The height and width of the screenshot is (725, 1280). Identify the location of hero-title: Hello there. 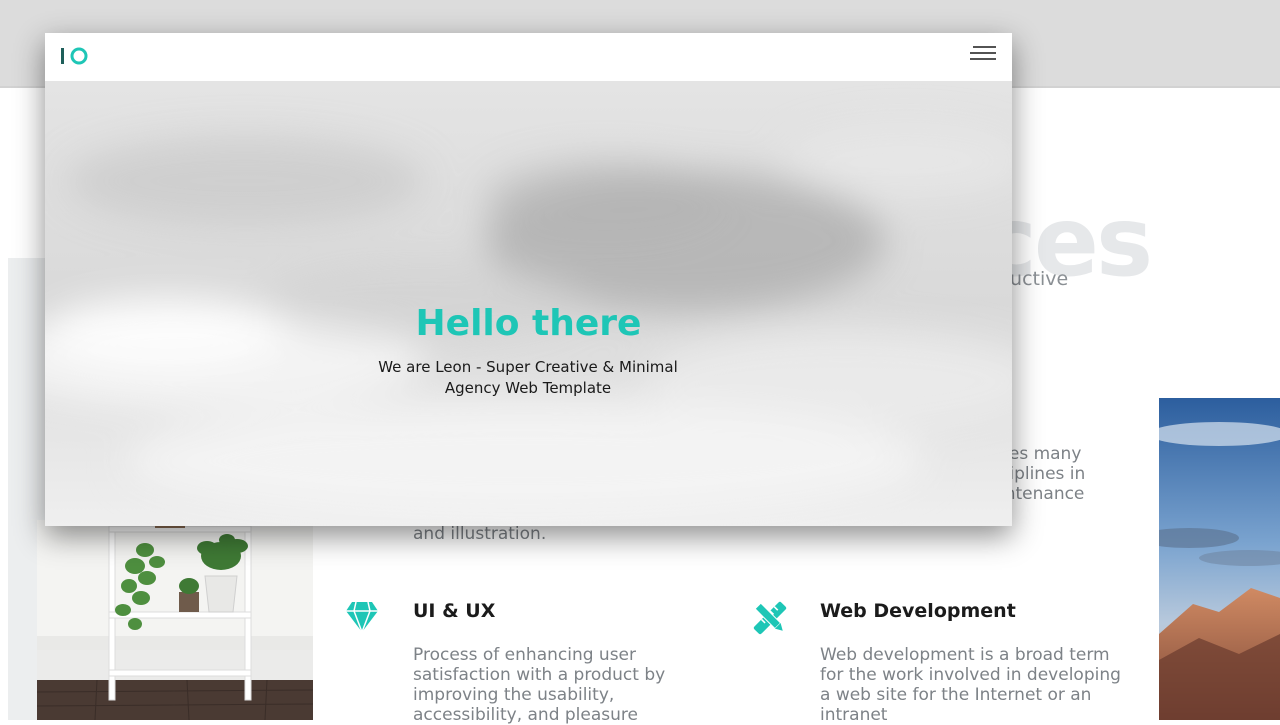
(528, 323).